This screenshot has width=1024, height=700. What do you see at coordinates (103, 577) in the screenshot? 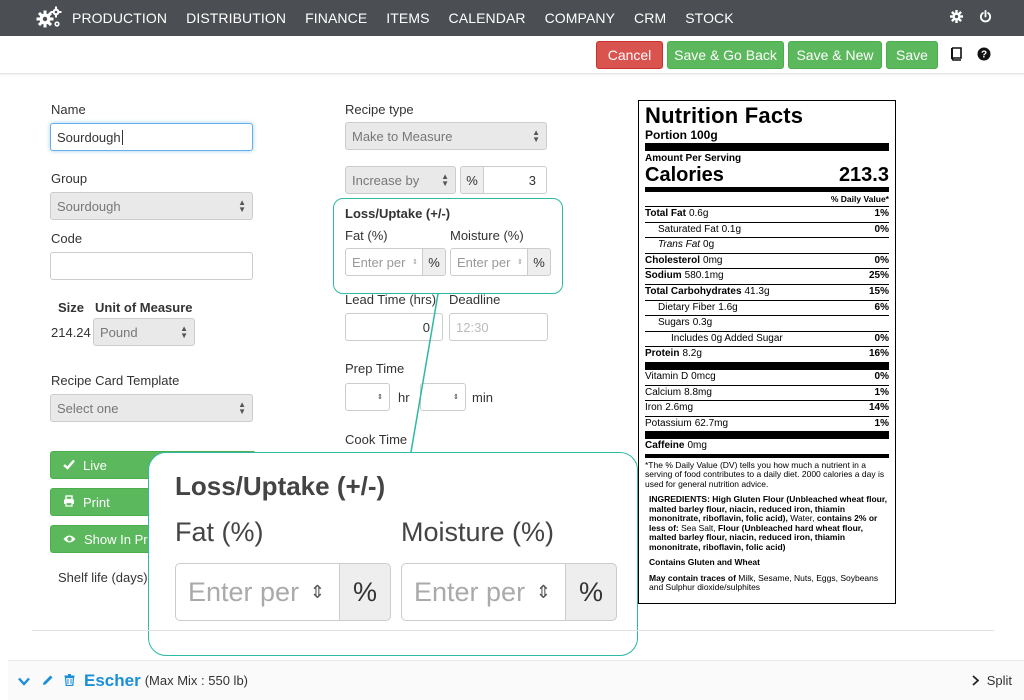
I see `shelf-life-label: Shelf life (days)` at bounding box center [103, 577].